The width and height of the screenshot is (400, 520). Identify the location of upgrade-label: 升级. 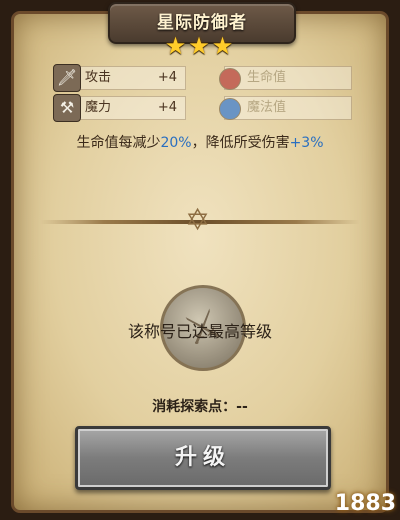
(202, 457).